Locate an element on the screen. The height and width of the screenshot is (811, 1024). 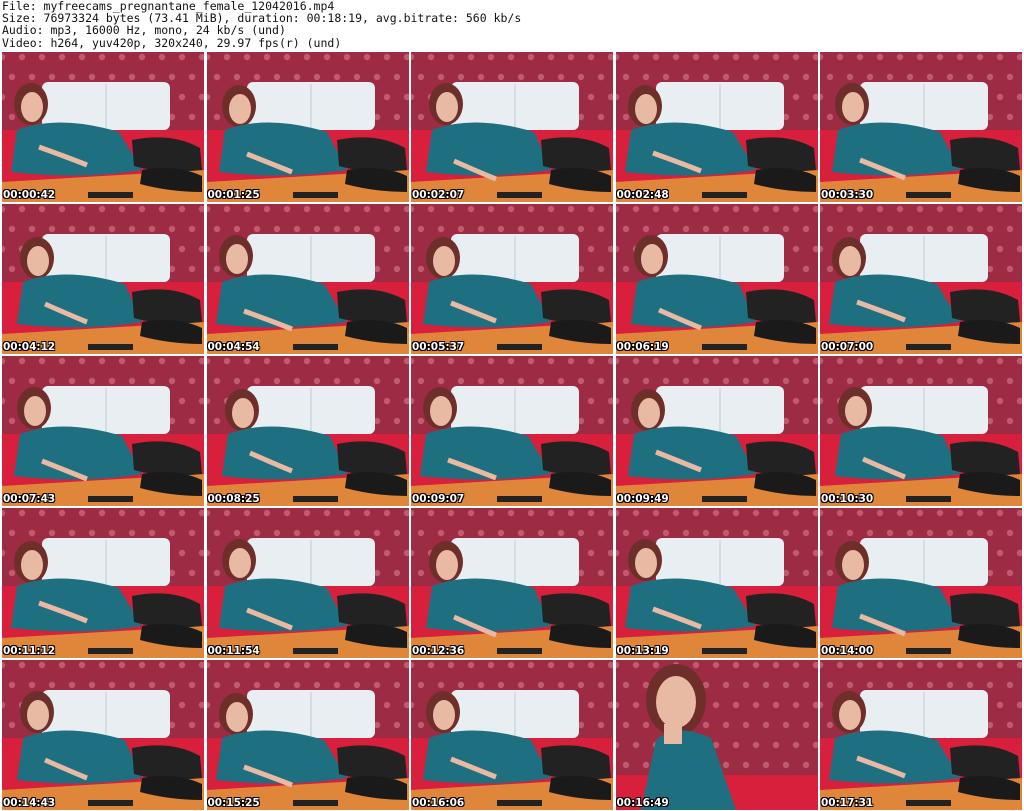
thumbnail-timestamp: 00:10:30 is located at coordinates (847, 499).